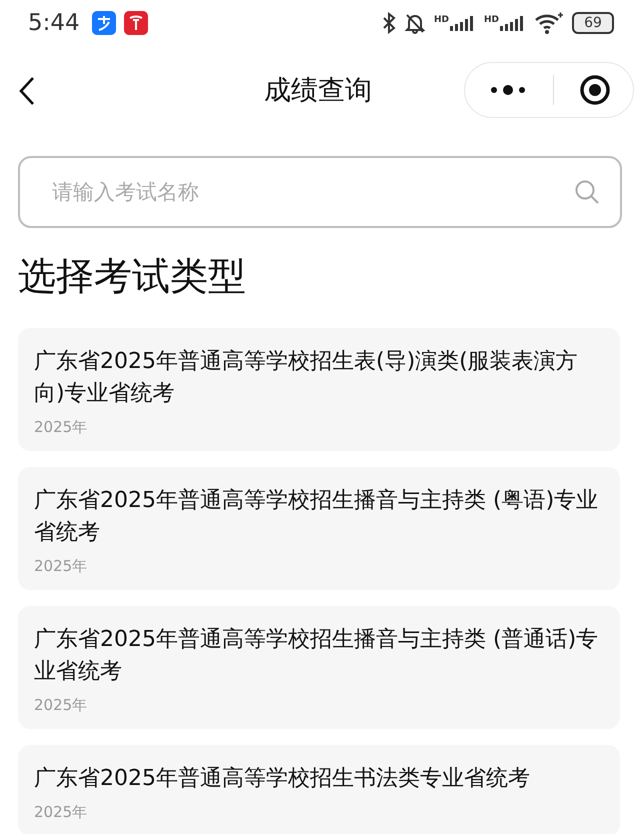 This screenshot has height=834, width=636. What do you see at coordinates (389, 23) in the screenshot?
I see `bluetooth-icon` at bounding box center [389, 23].